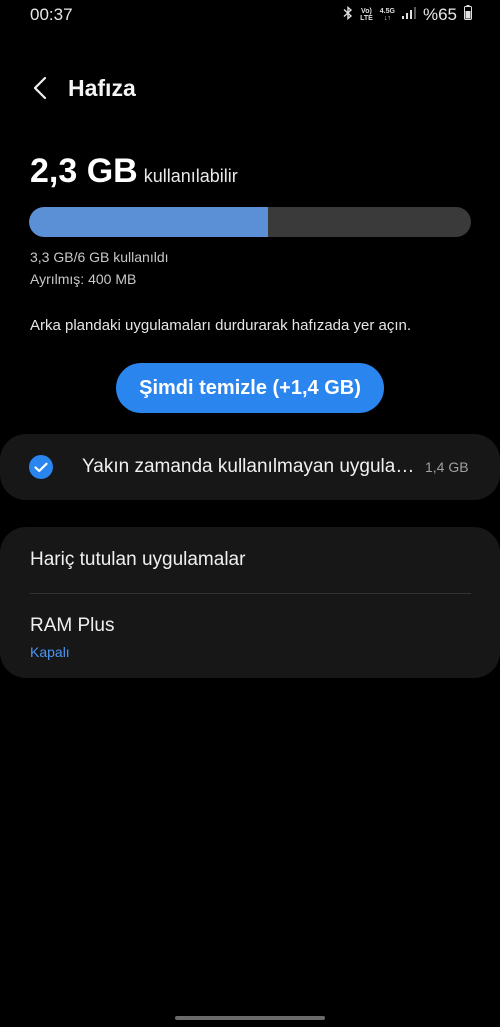 The width and height of the screenshot is (500, 1027). I want to click on ram-plus-item: RAM Plus Kapalı, so click(250, 637).